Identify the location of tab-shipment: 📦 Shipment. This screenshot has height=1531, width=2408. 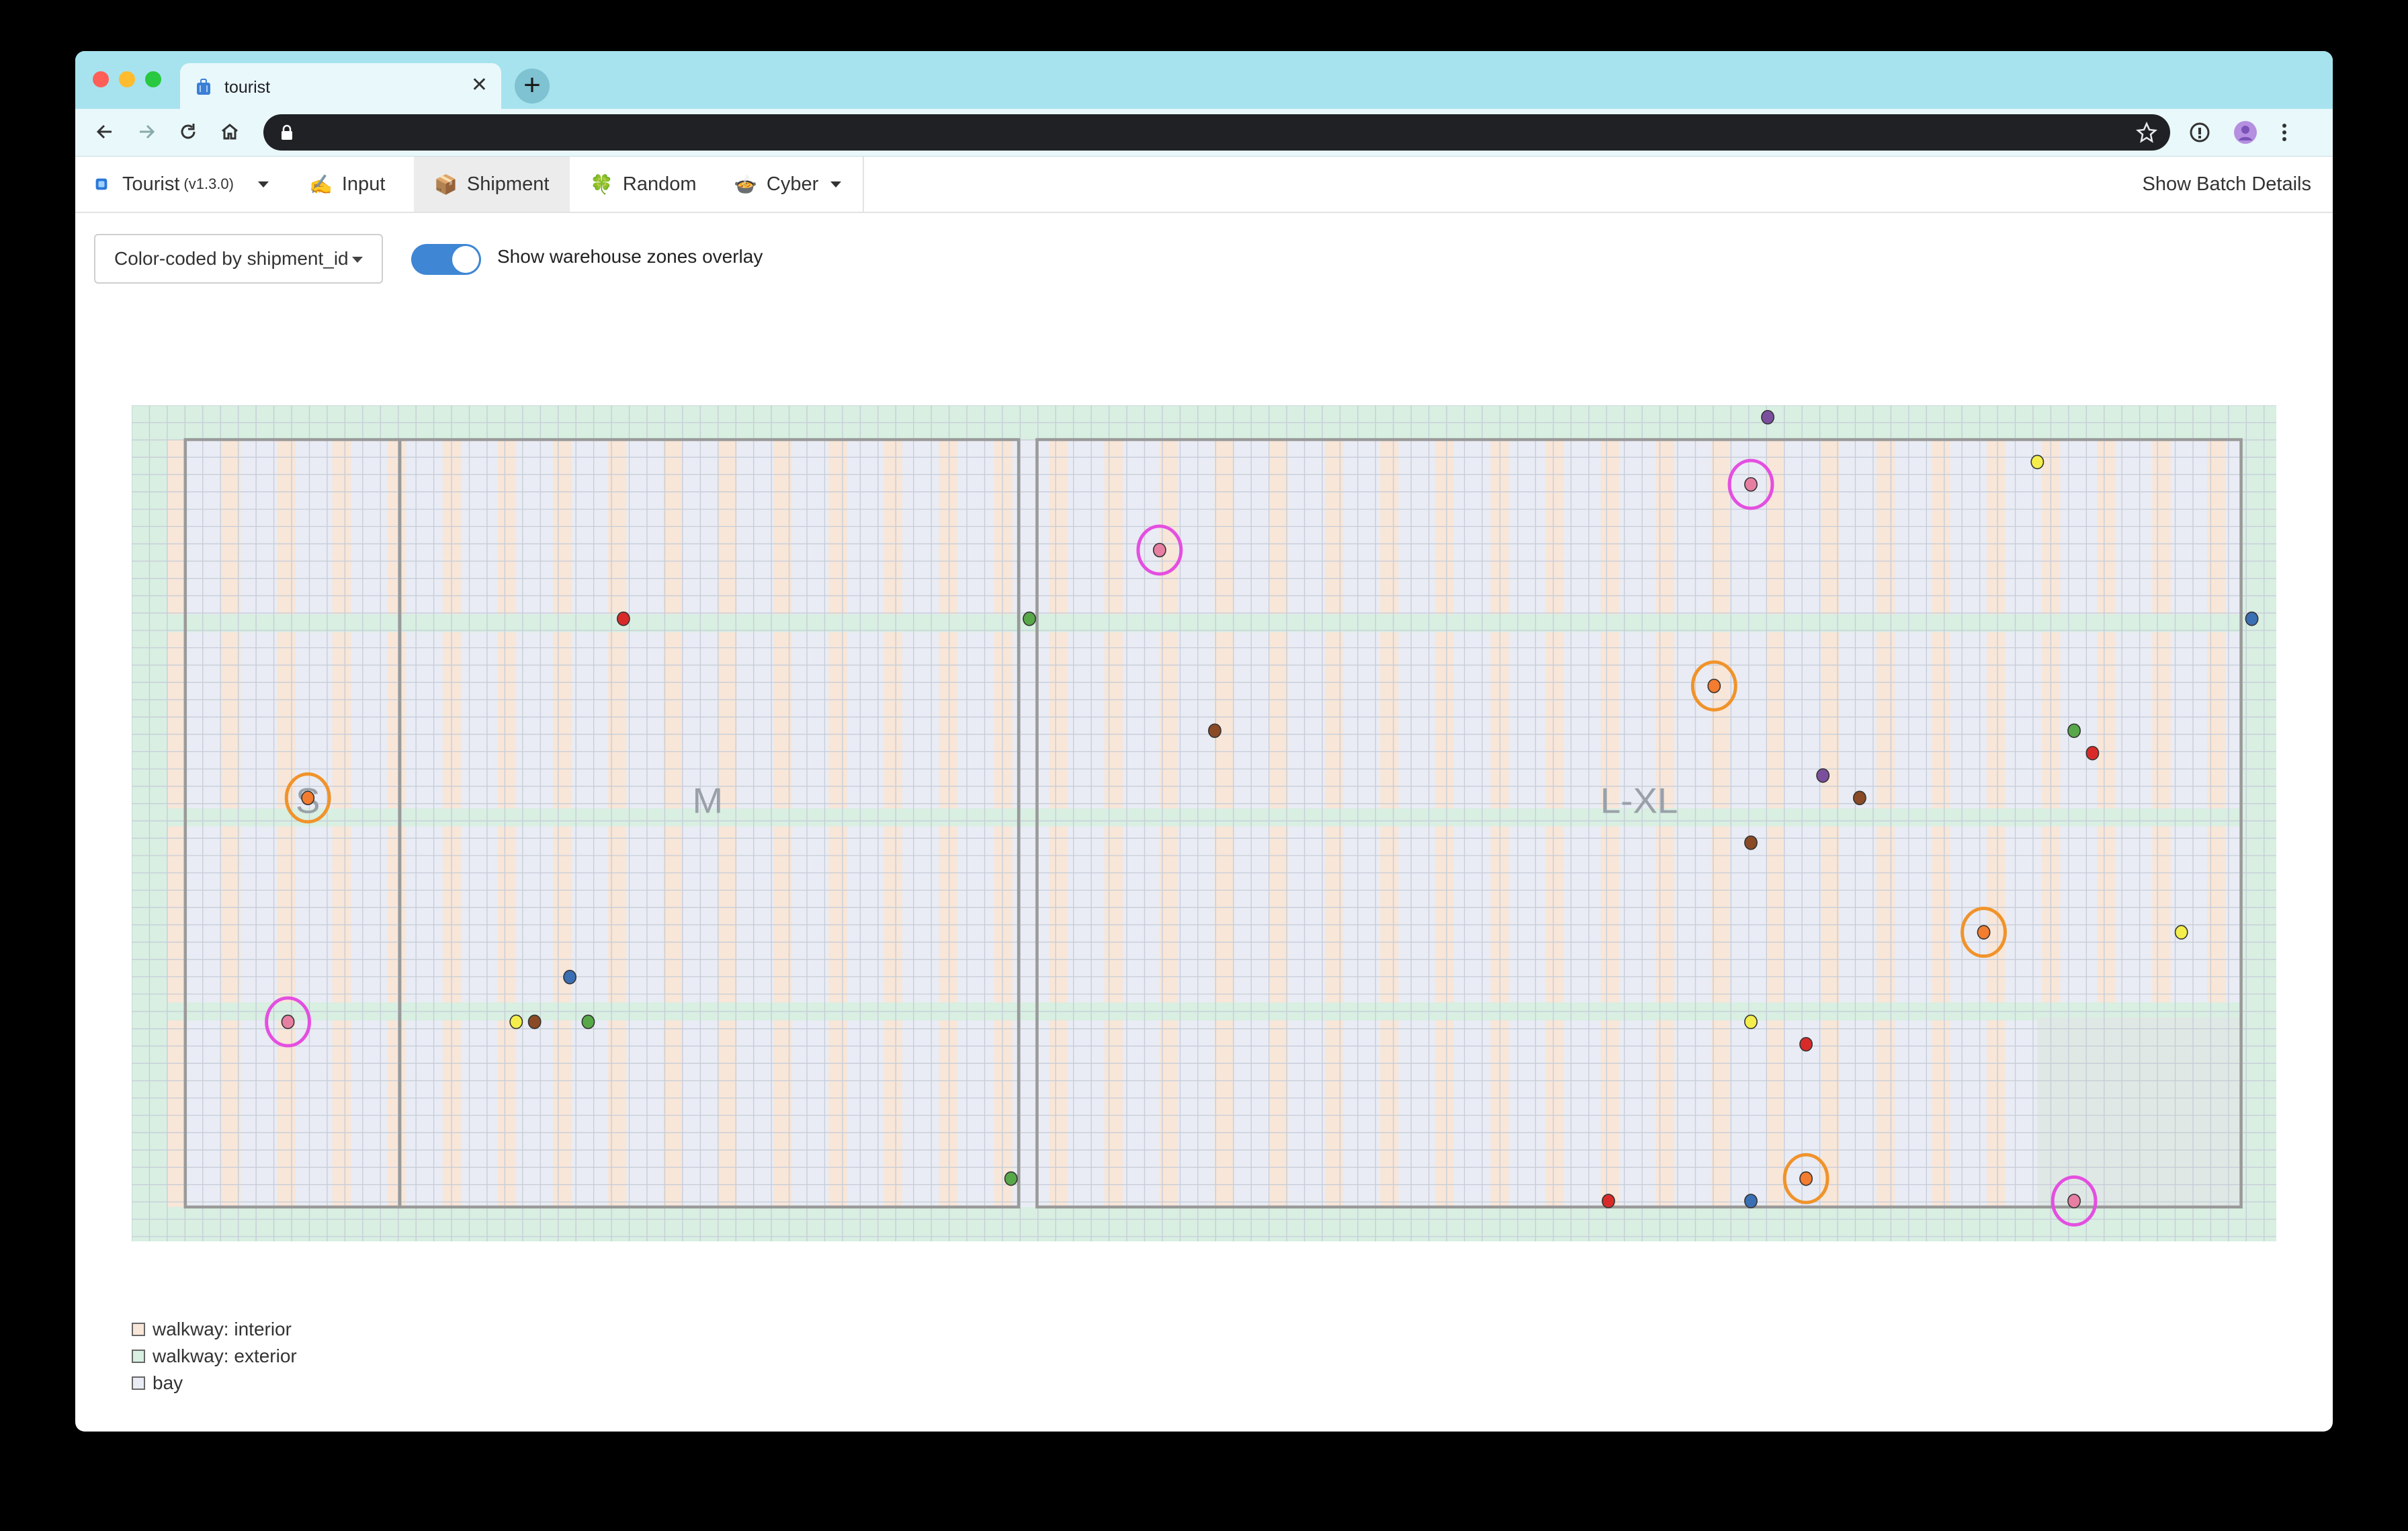
(492, 185).